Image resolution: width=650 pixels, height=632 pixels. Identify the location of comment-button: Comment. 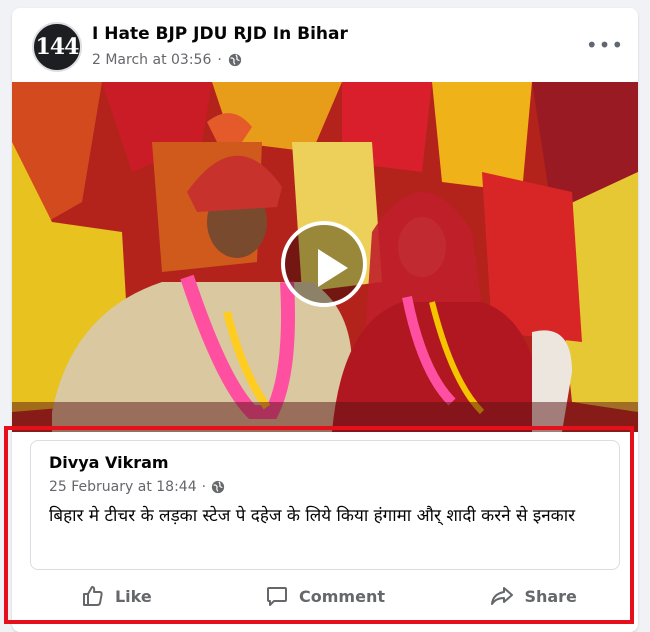
(325, 596).